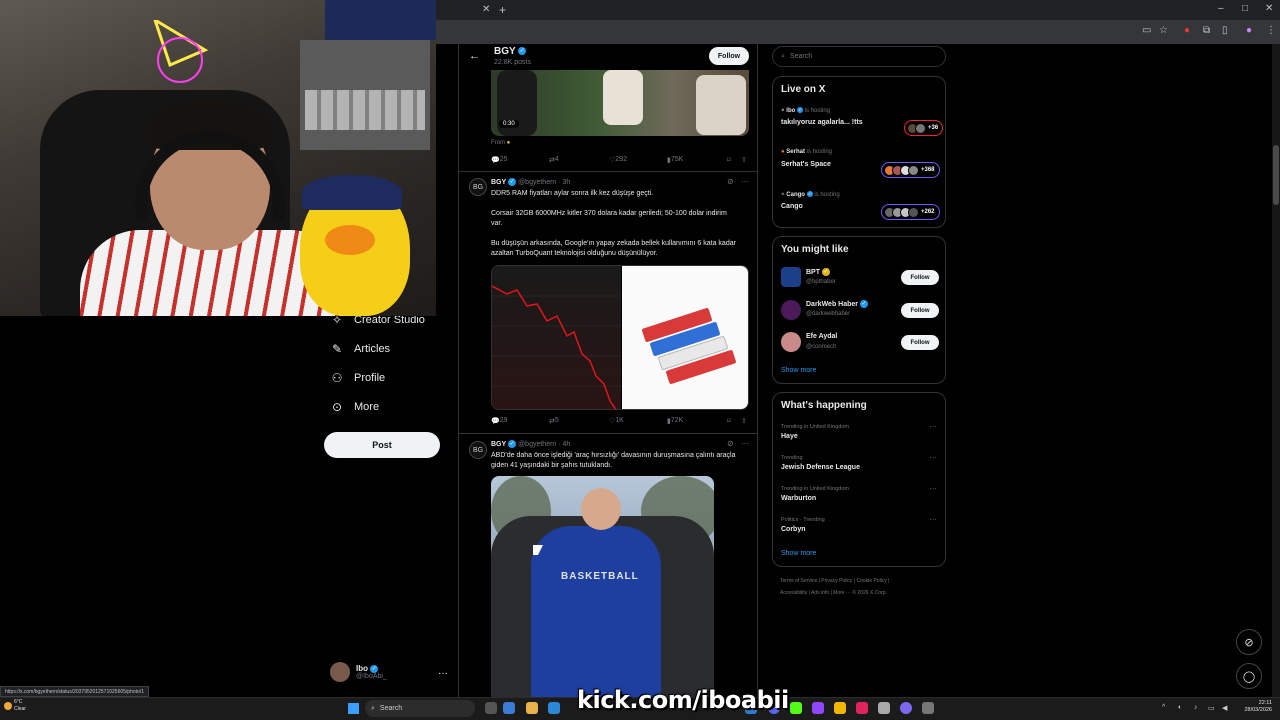  Describe the element at coordinates (1180, 707) in the screenshot. I see `tray-app-icon: ◐` at that location.